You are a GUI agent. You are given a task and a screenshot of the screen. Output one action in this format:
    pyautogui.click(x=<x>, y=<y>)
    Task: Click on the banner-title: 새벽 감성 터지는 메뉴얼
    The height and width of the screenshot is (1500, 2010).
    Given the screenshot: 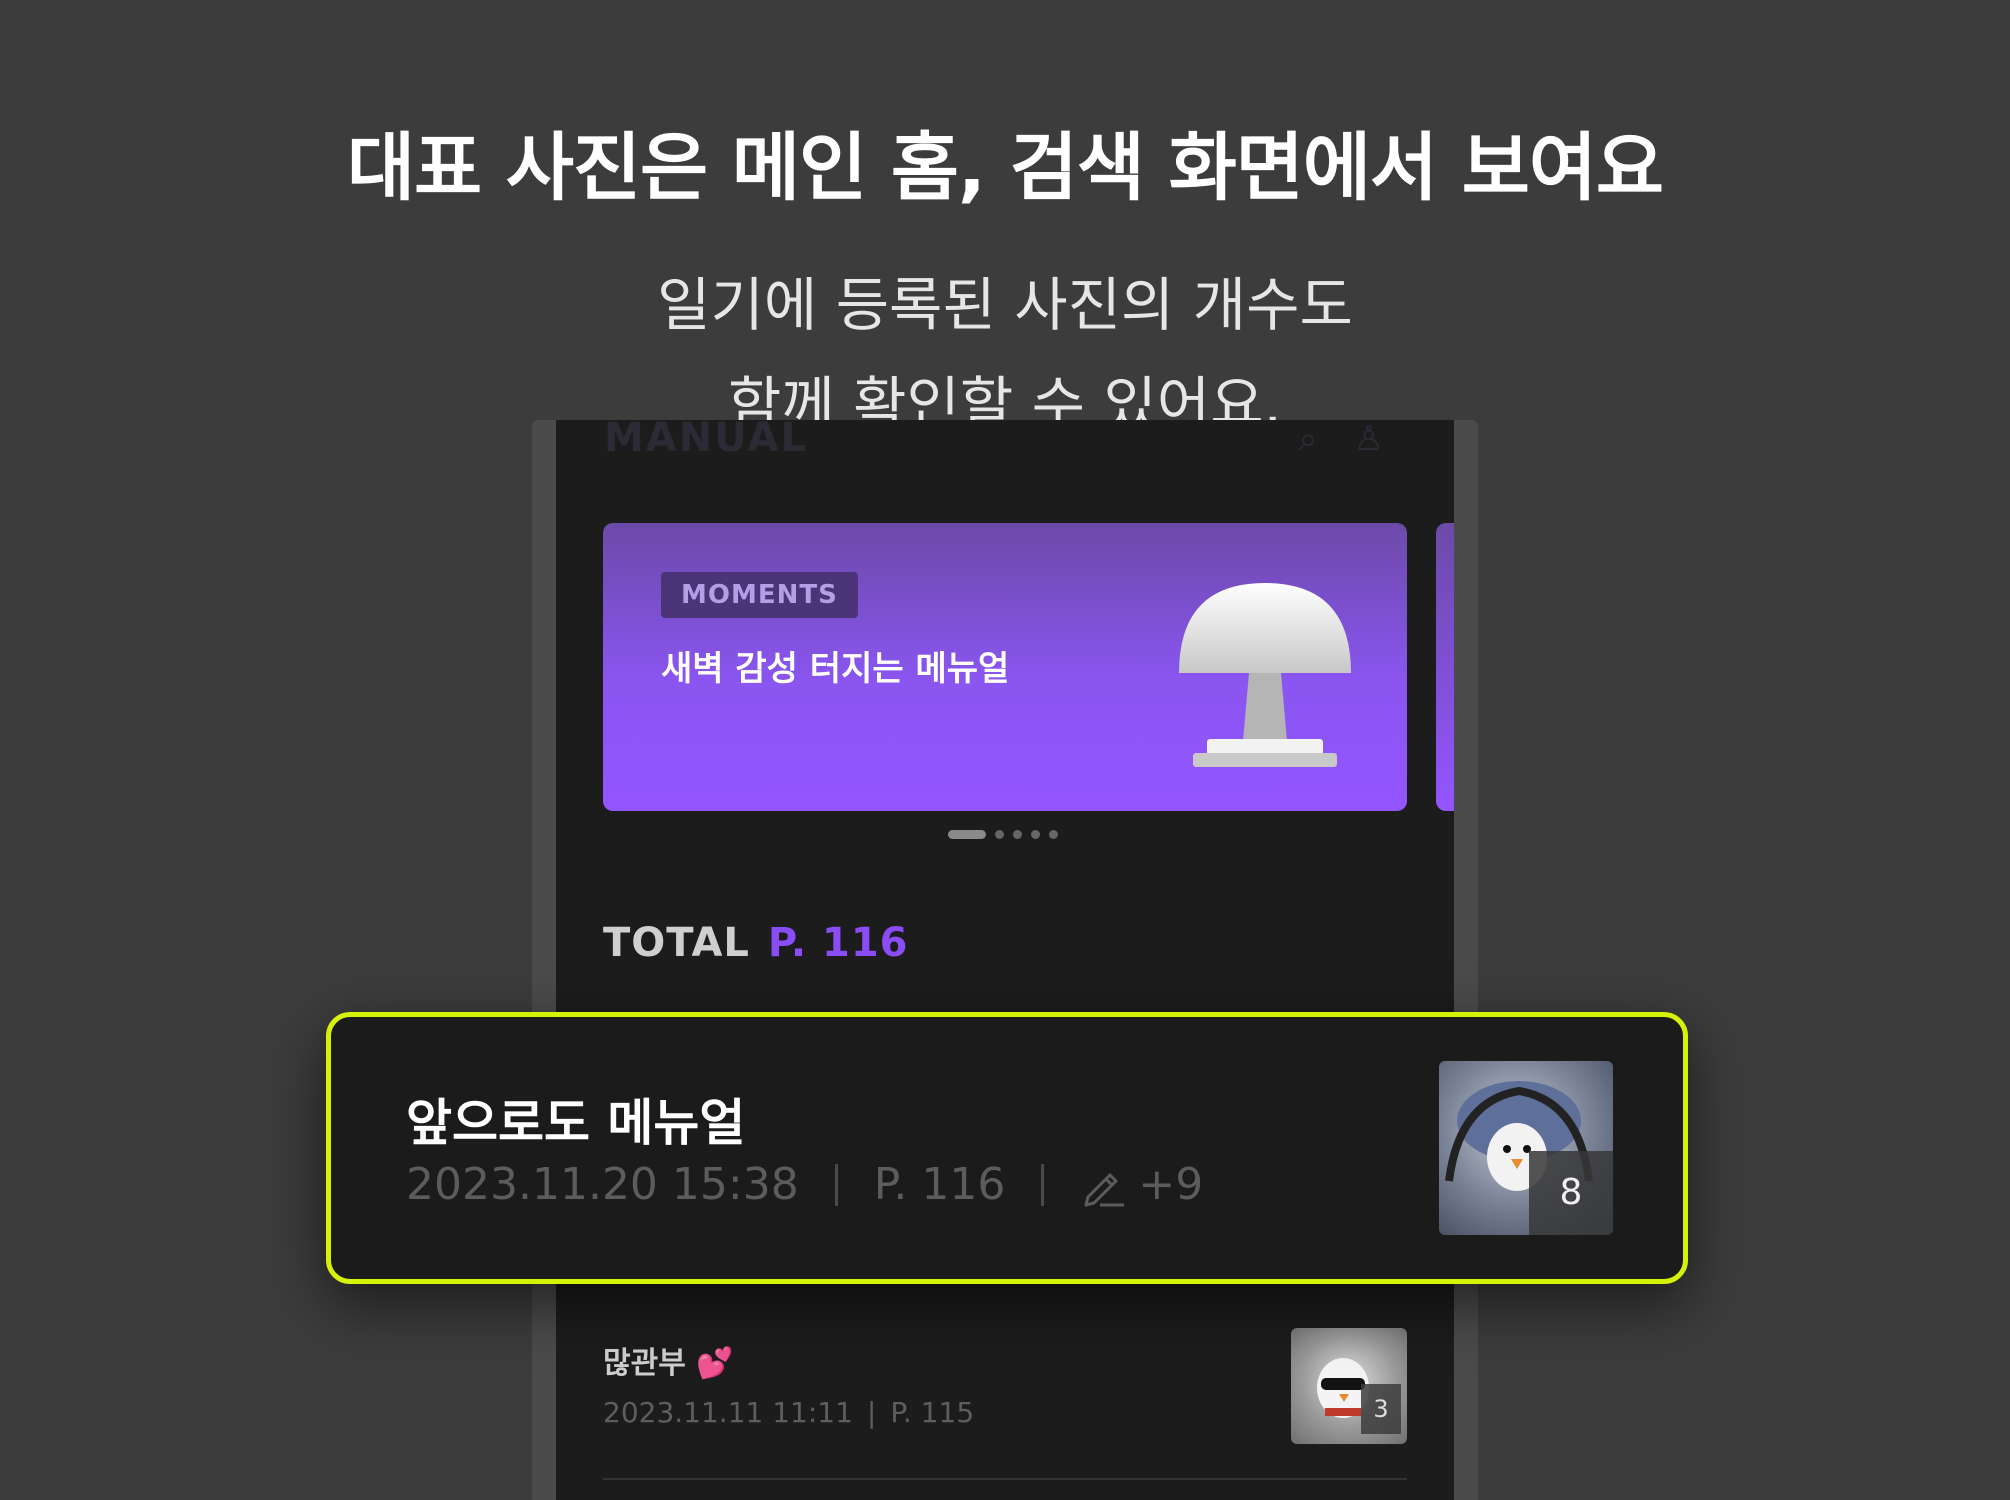 What is the action you would take?
    pyautogui.click(x=835, y=669)
    